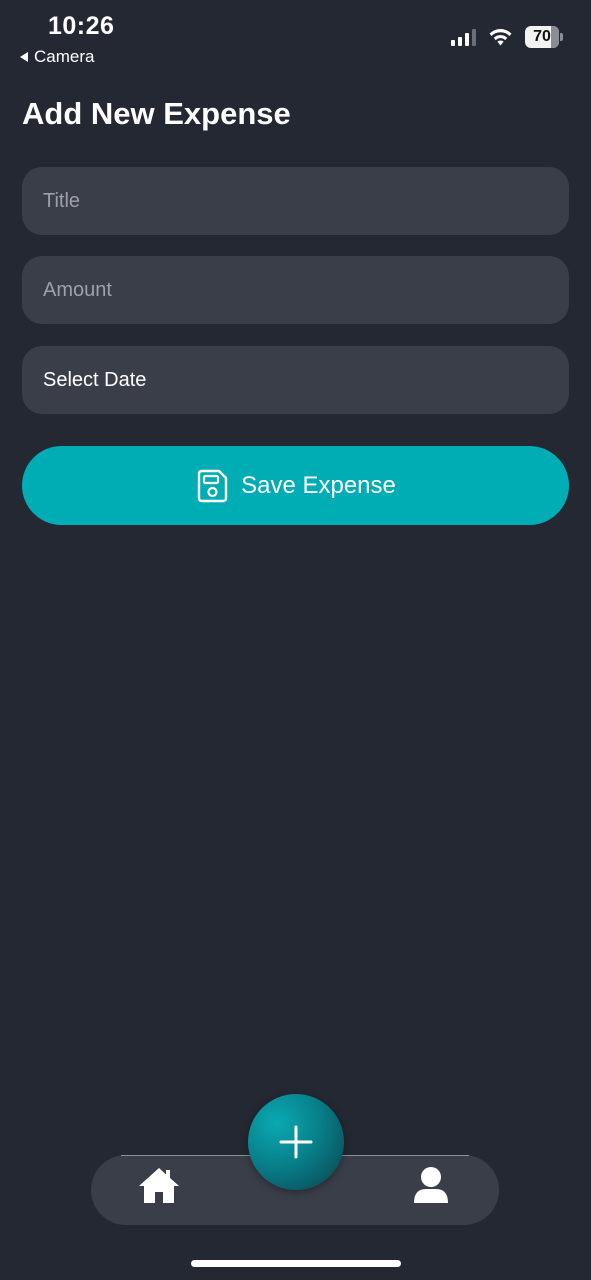 Image resolution: width=591 pixels, height=1280 pixels. Describe the element at coordinates (318, 485) in the screenshot. I see `save-expense-label: Save Expense` at that location.